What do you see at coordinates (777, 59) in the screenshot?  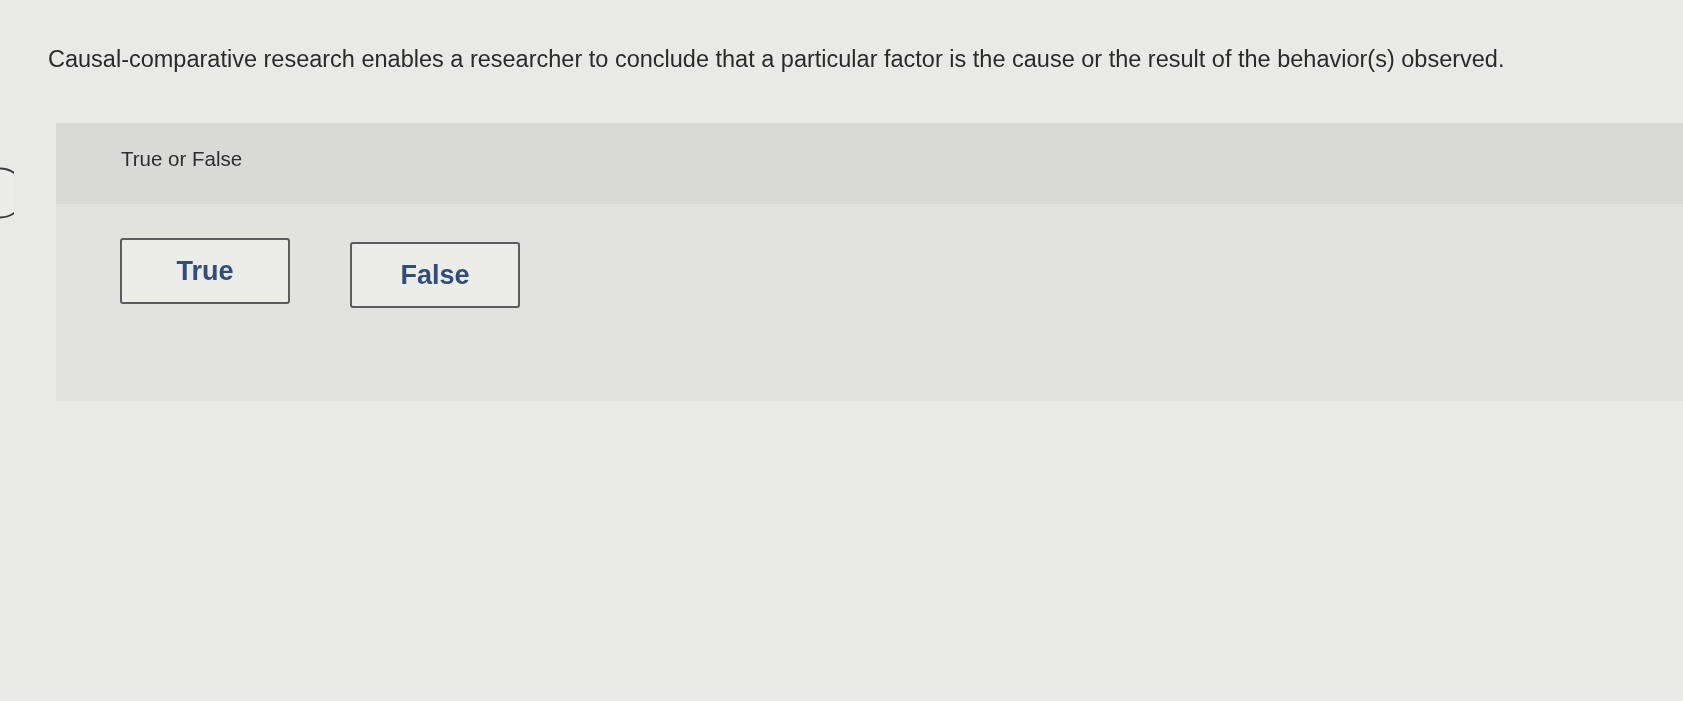 I see `question-text: Causal-comparative research enables a researcher to conclude that a particular factor is the cause or the result of the behavior(s) observed.` at bounding box center [777, 59].